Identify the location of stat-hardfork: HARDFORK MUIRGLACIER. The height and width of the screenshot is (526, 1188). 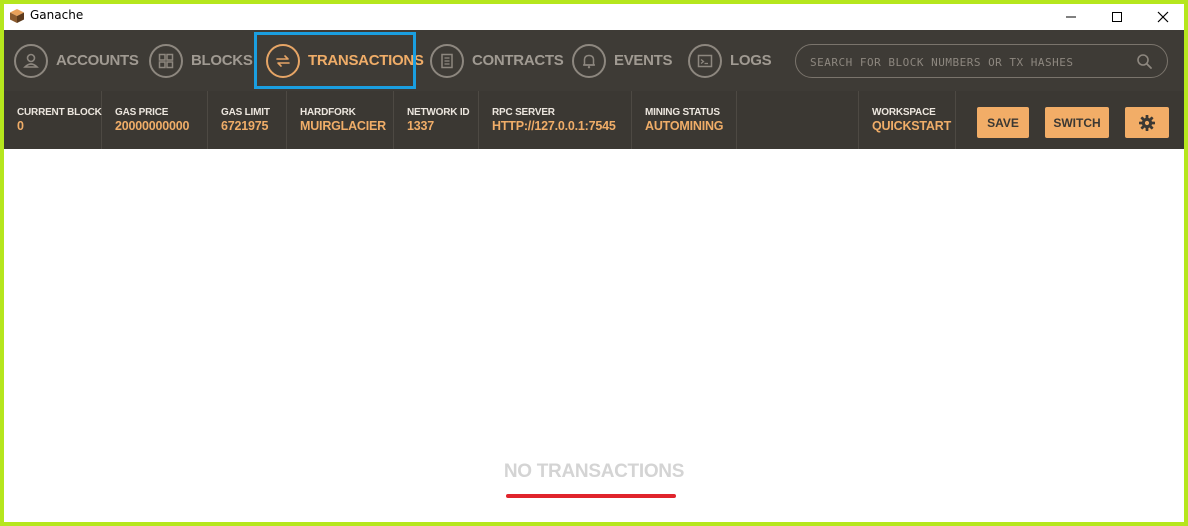
(340, 120).